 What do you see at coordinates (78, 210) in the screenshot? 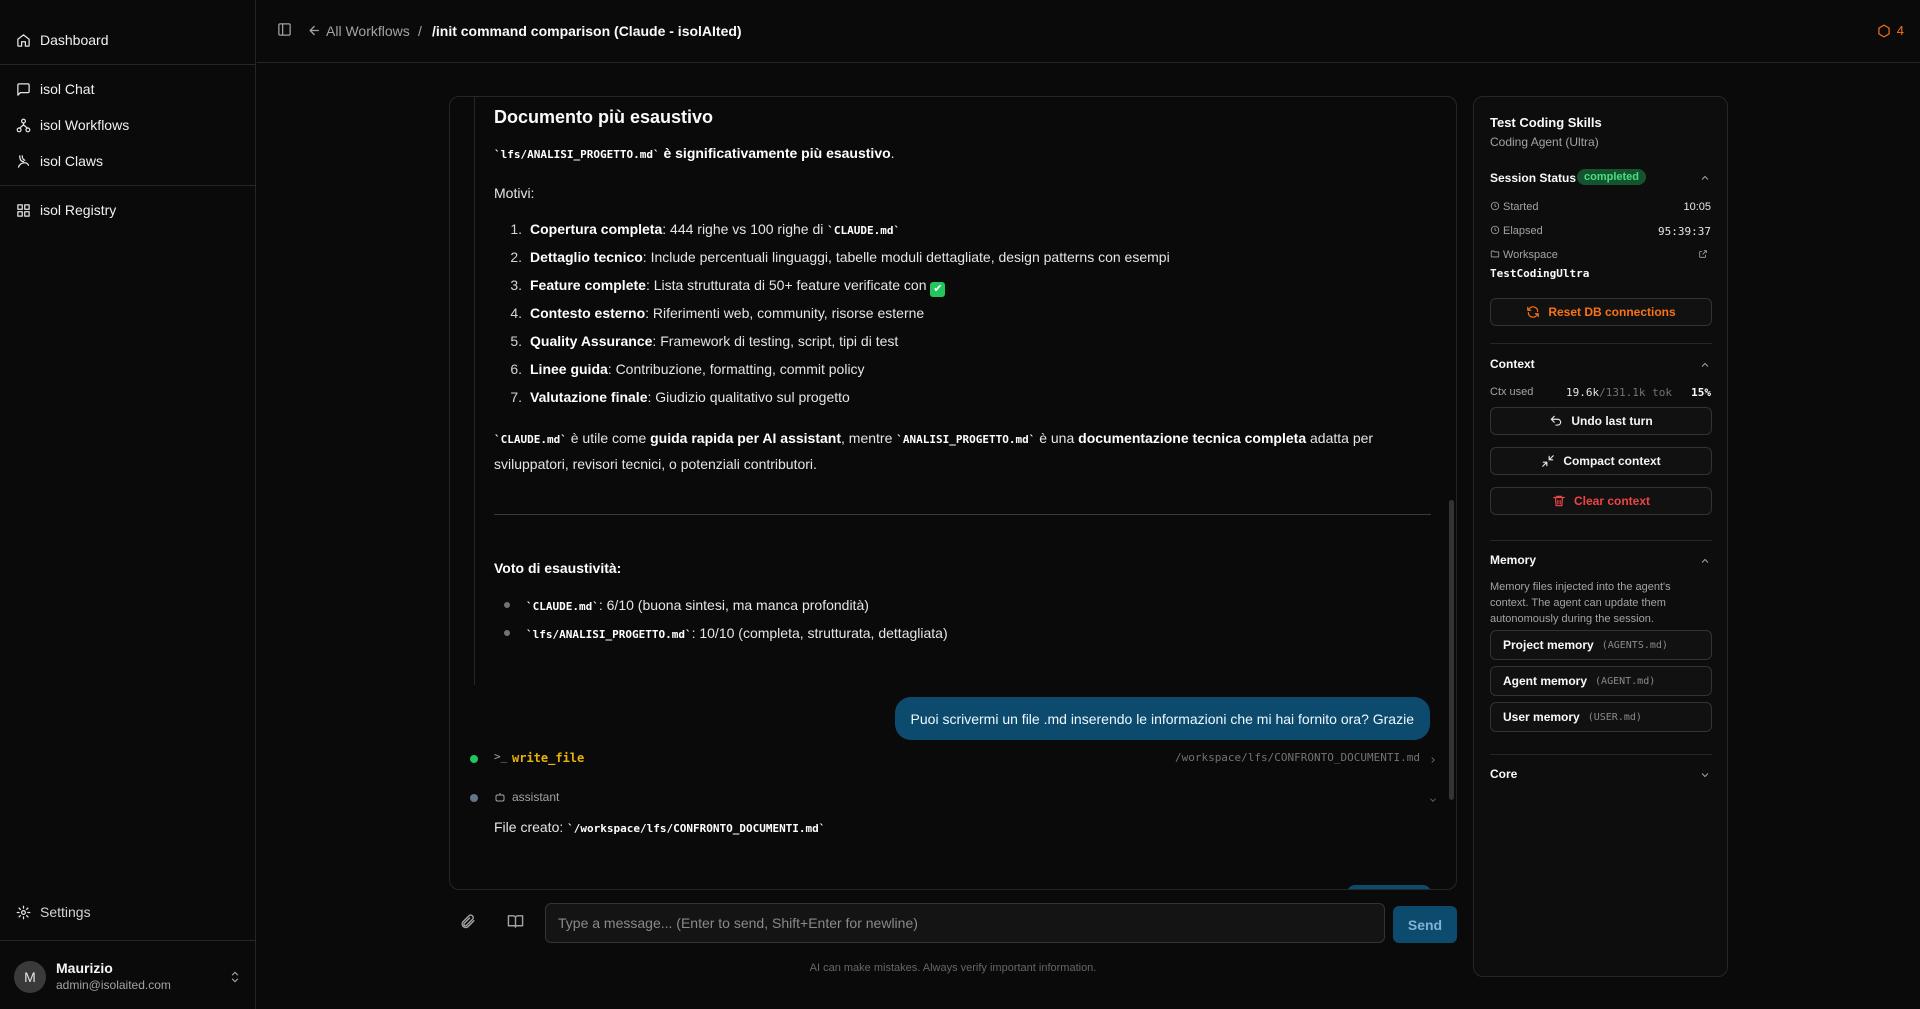
I see `sidebar-item-label: isol Registry` at bounding box center [78, 210].